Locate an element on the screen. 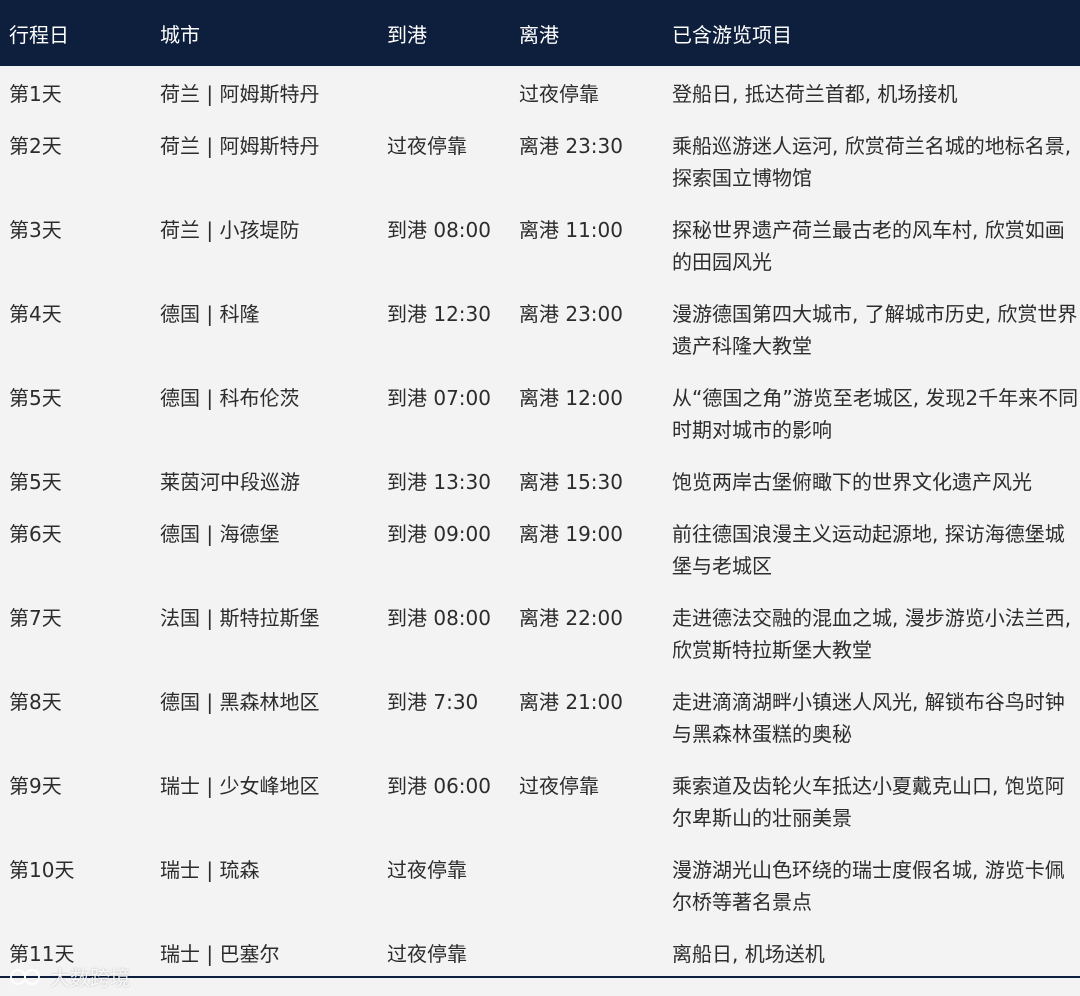 The width and height of the screenshot is (1080, 996). cell-arrive: 到港 7:30 is located at coordinates (433, 702).